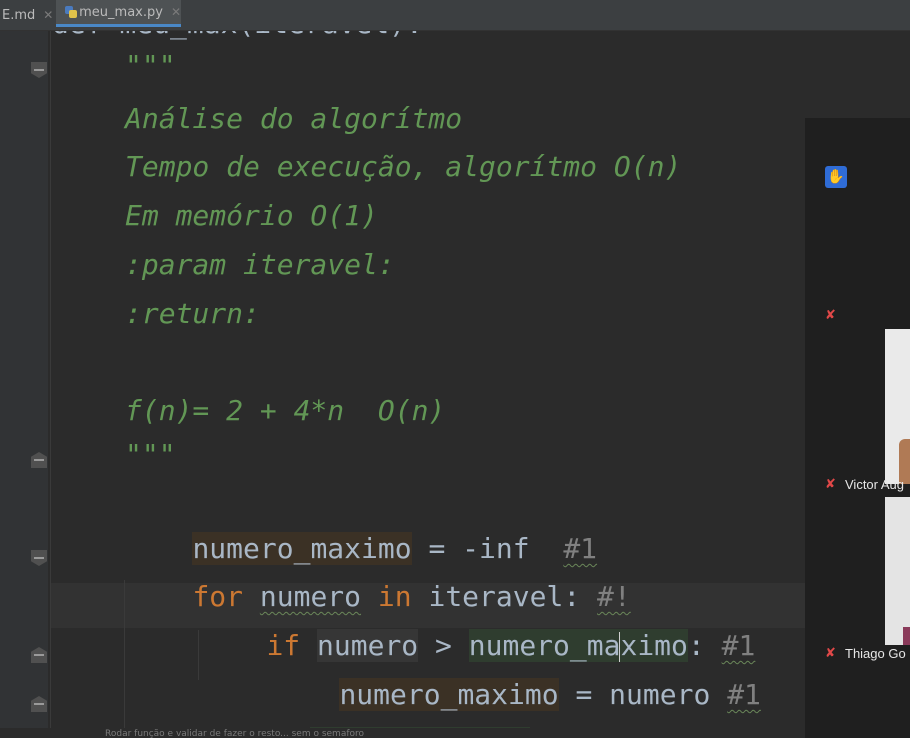 The width and height of the screenshot is (910, 738). Describe the element at coordinates (50, 384) in the screenshot. I see `gutter-divider` at that location.